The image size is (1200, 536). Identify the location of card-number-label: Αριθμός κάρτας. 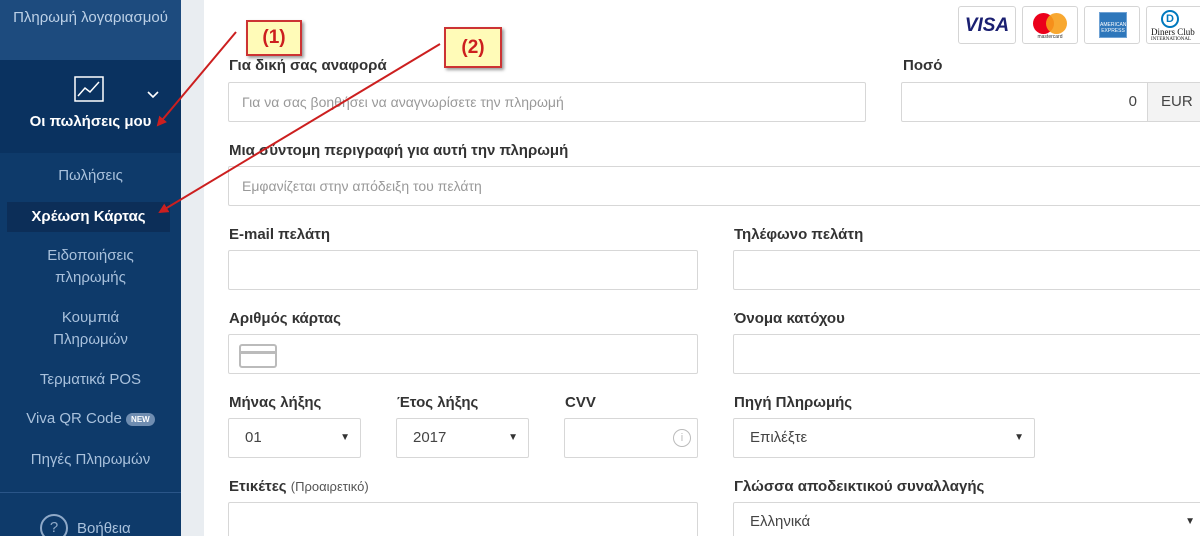
(285, 318).